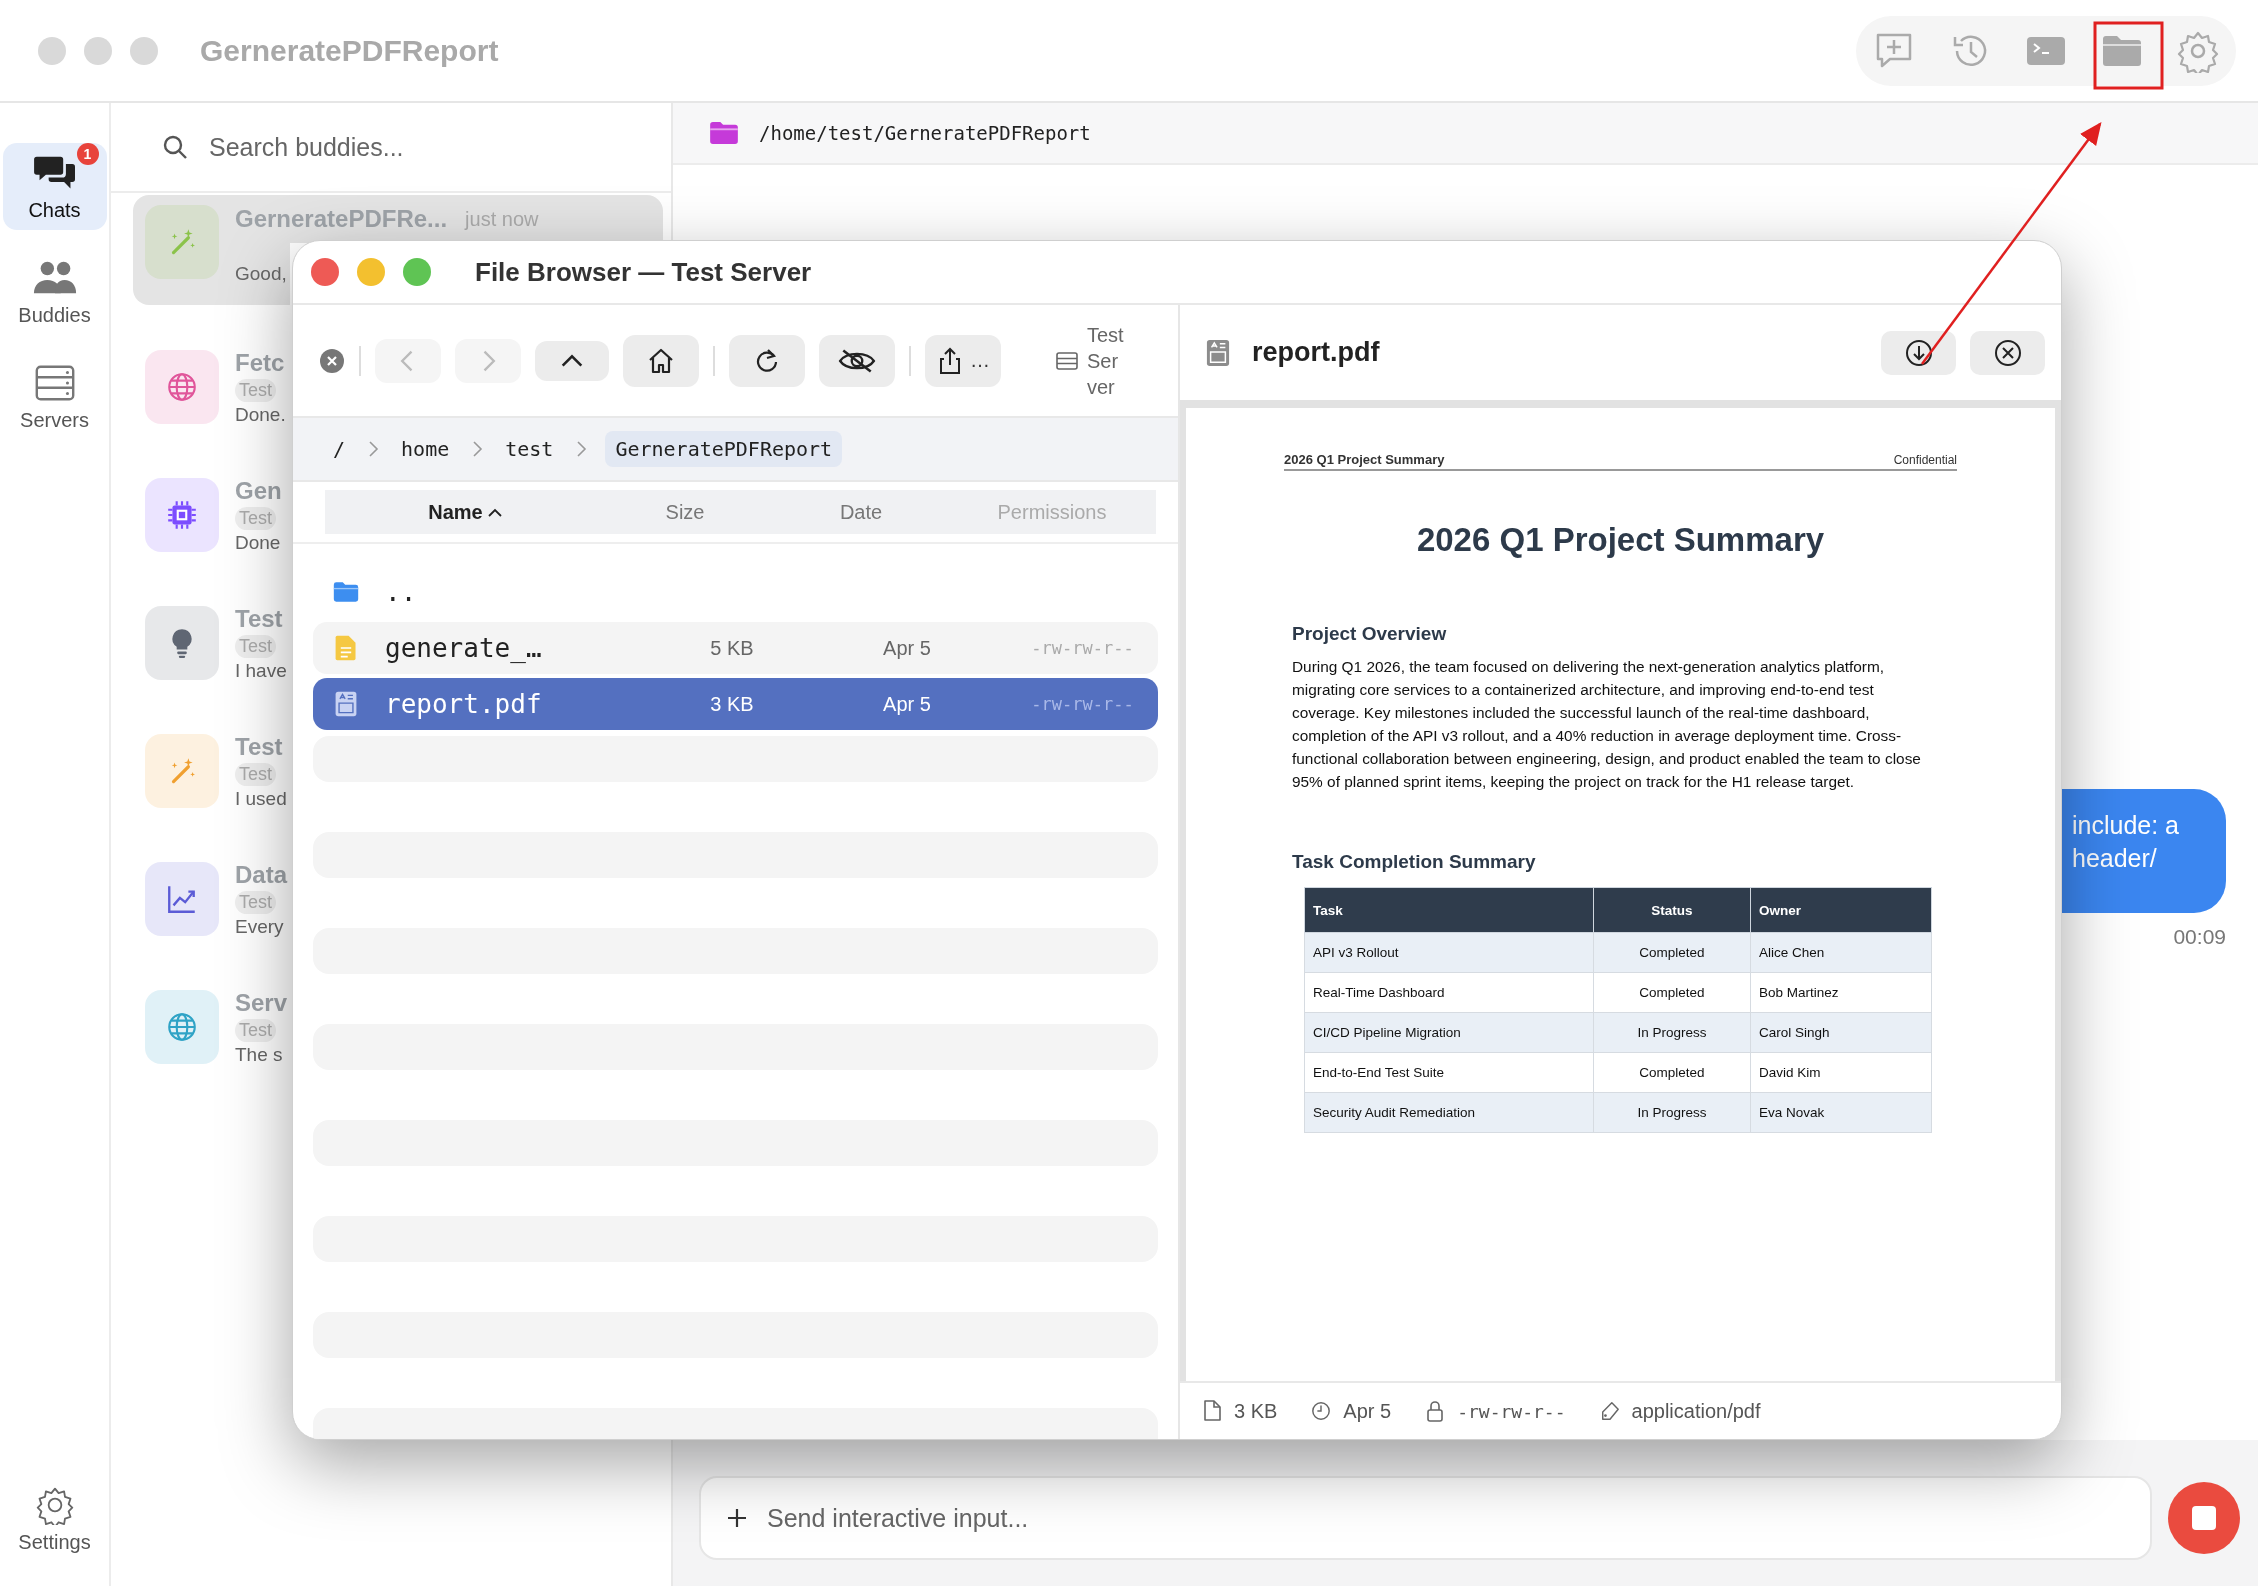 The width and height of the screenshot is (2258, 1586). Describe the element at coordinates (732, 648) in the screenshot. I see `file-size: 5 KB` at that location.